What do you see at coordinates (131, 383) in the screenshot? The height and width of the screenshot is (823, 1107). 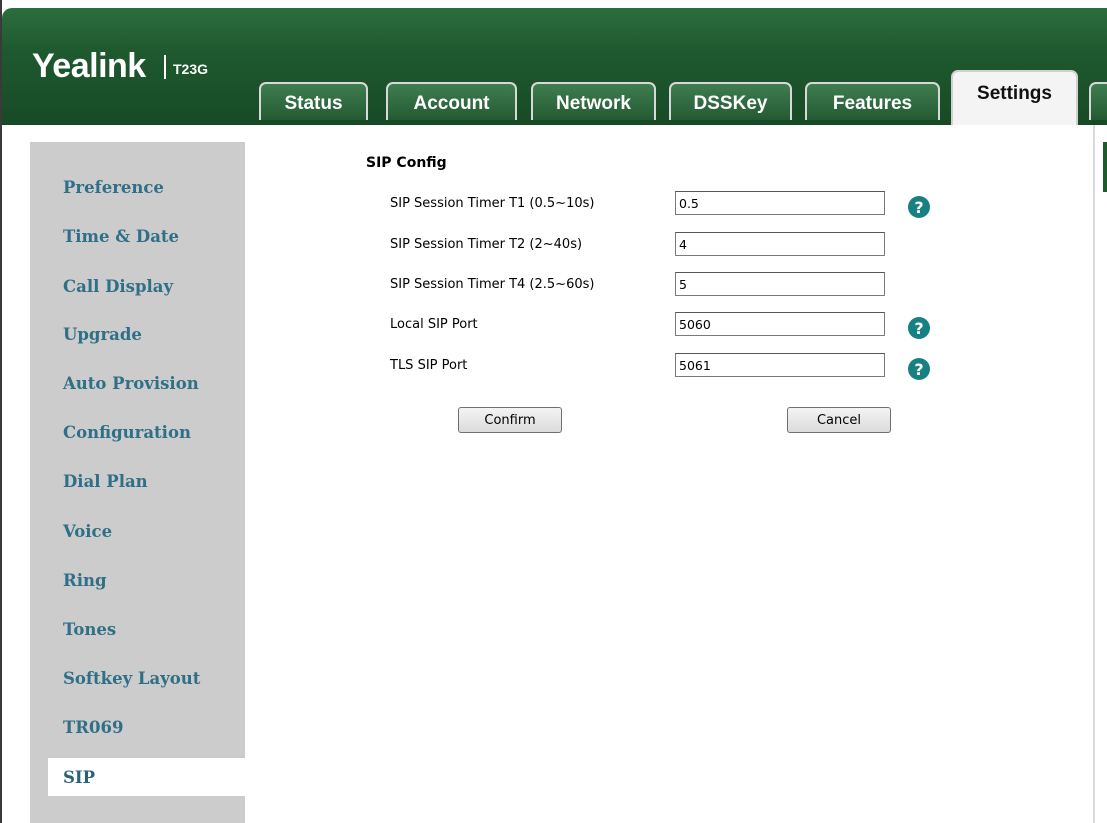 I see `sidebar-item-label: Auto Provision` at bounding box center [131, 383].